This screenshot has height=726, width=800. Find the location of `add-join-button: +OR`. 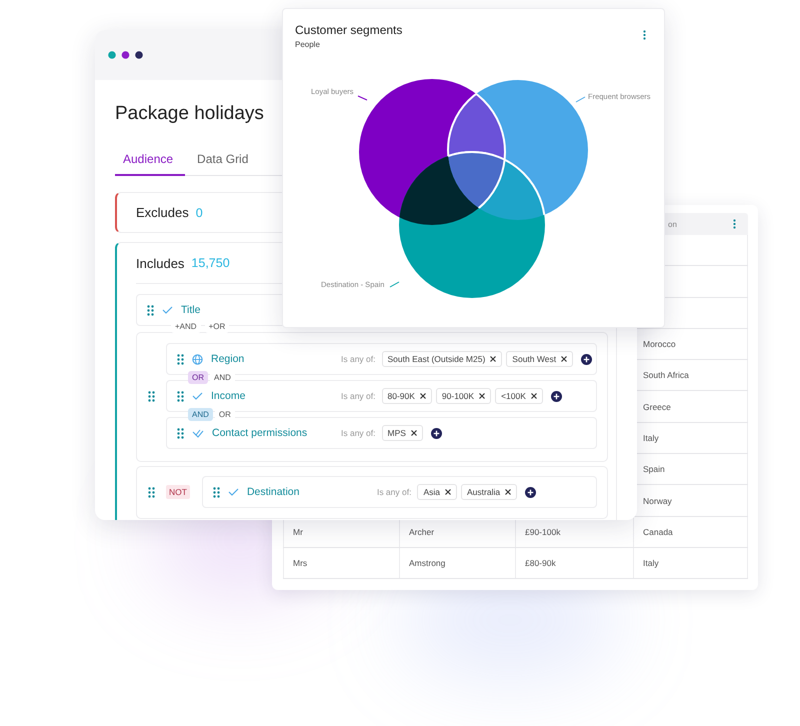

add-join-button: +OR is located at coordinates (217, 326).